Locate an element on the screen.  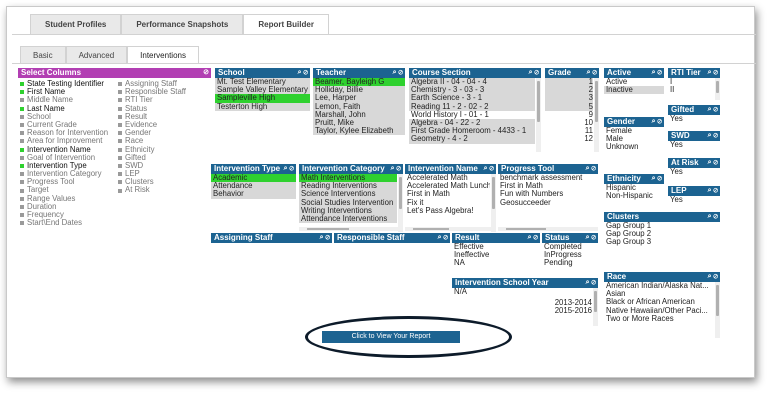
filter-option: 2 is located at coordinates (569, 90).